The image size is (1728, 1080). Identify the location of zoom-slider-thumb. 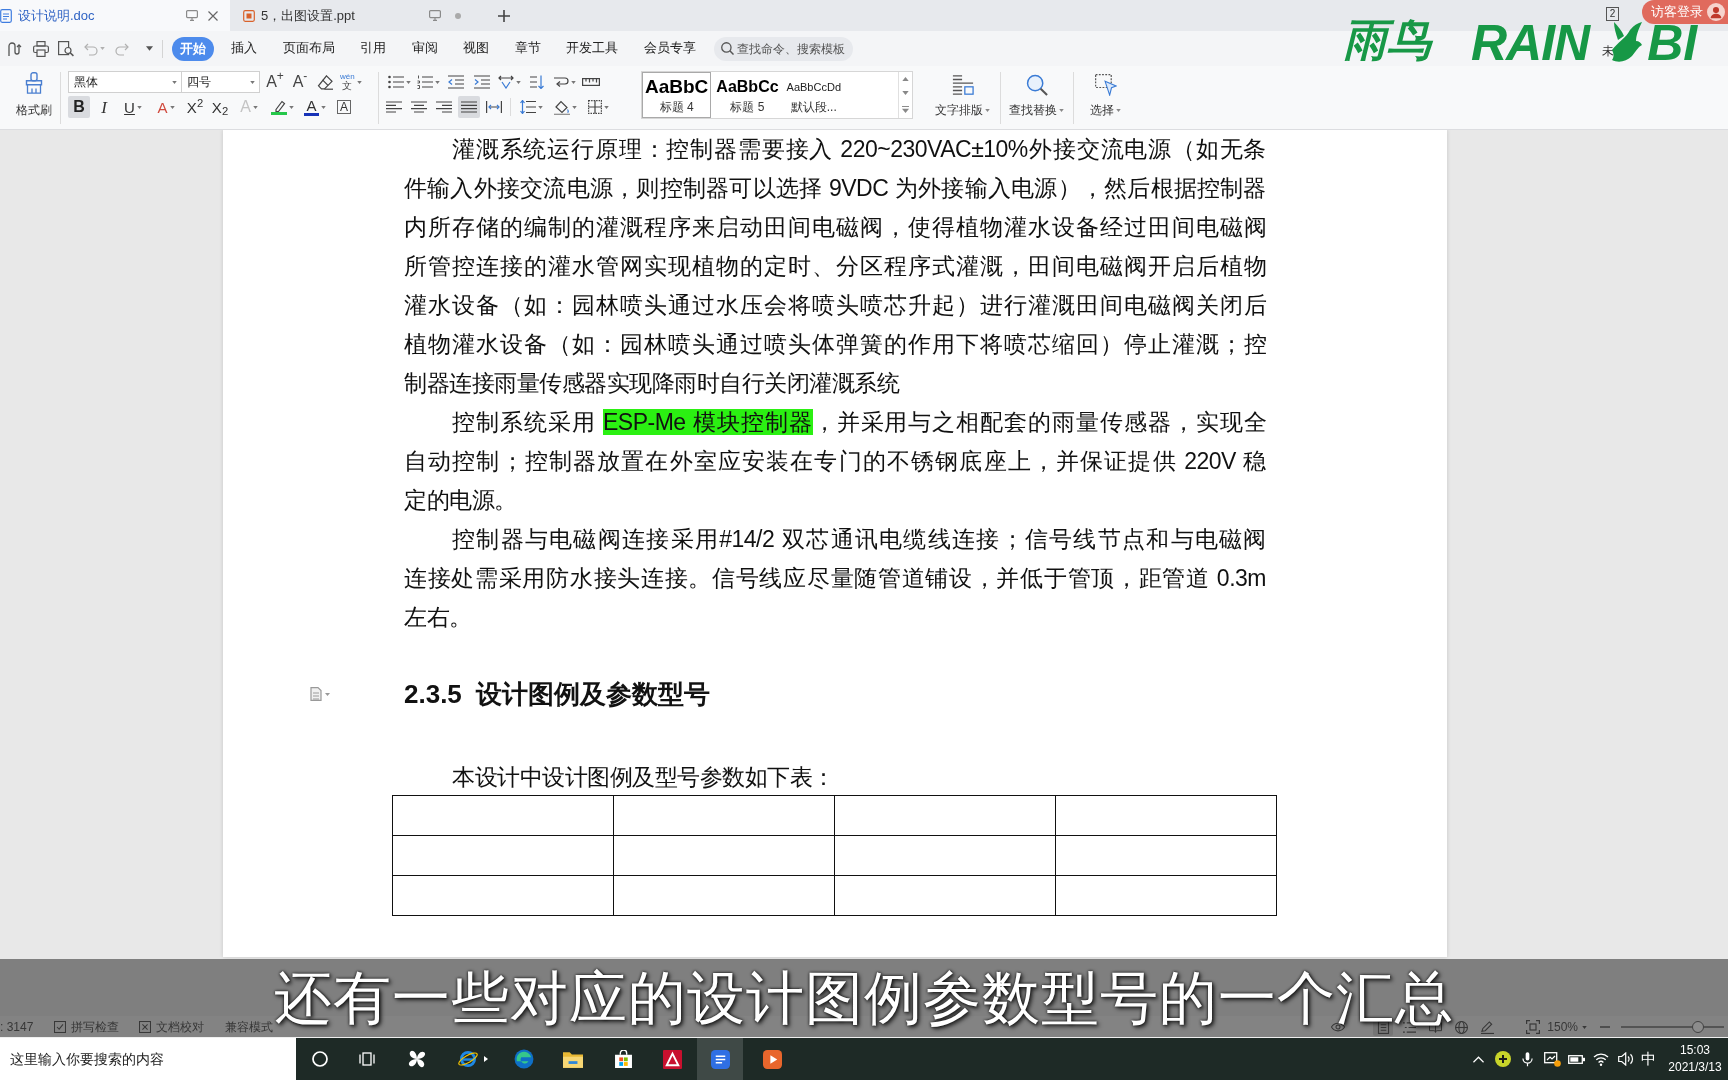
(1698, 1027).